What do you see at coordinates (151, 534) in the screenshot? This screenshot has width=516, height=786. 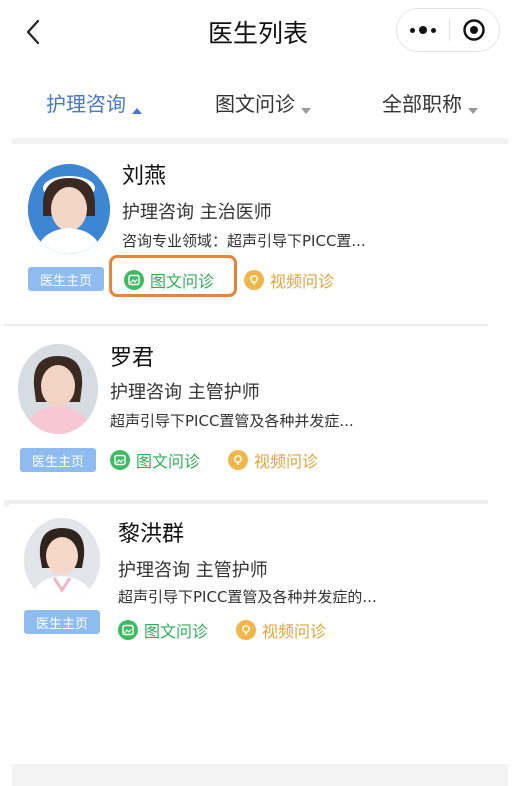 I see `doctor-name: 黎洪群` at bounding box center [151, 534].